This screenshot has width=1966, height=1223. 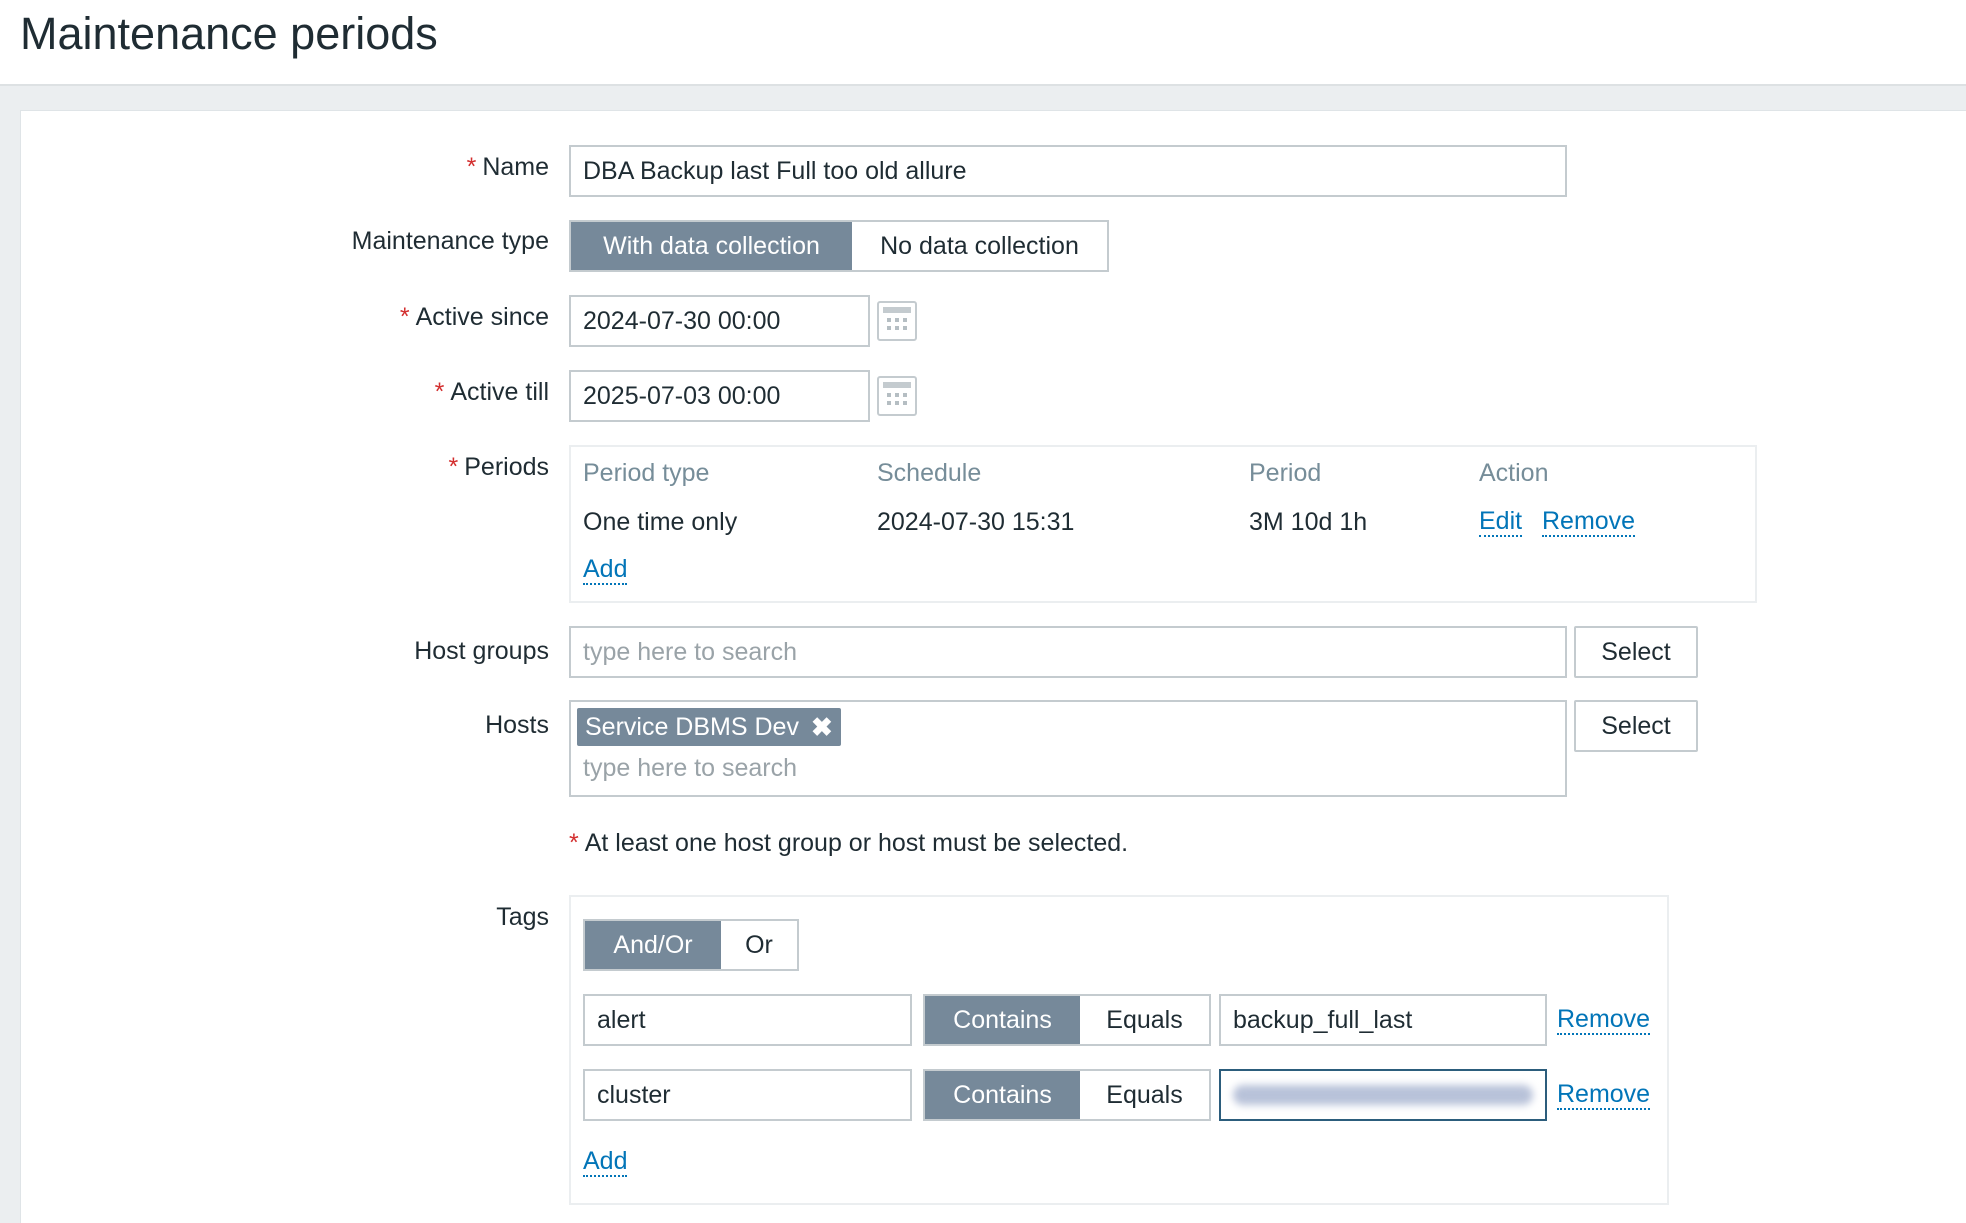 What do you see at coordinates (450, 241) in the screenshot?
I see `maintenance-type-label: Maintenance type` at bounding box center [450, 241].